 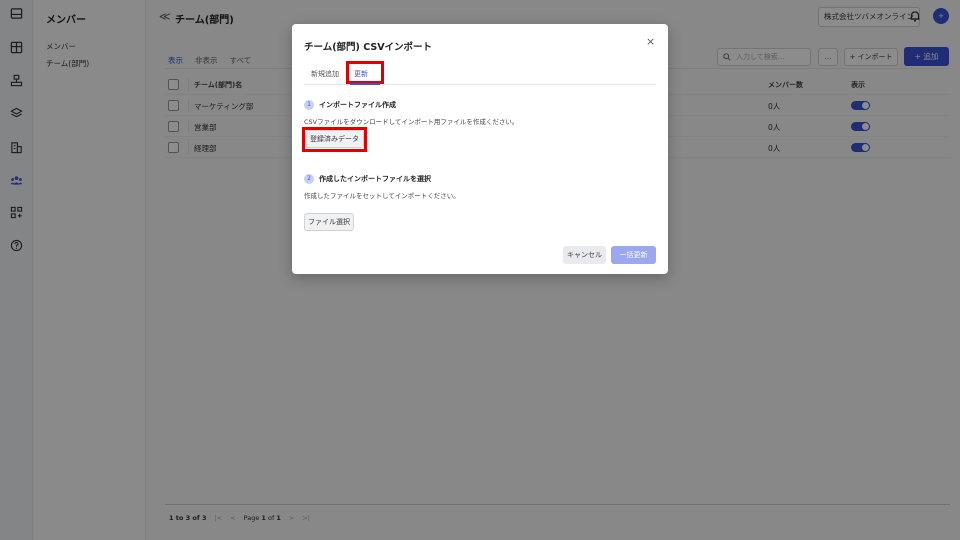 What do you see at coordinates (309, 105) in the screenshot?
I see `step-1-number: 1` at bounding box center [309, 105].